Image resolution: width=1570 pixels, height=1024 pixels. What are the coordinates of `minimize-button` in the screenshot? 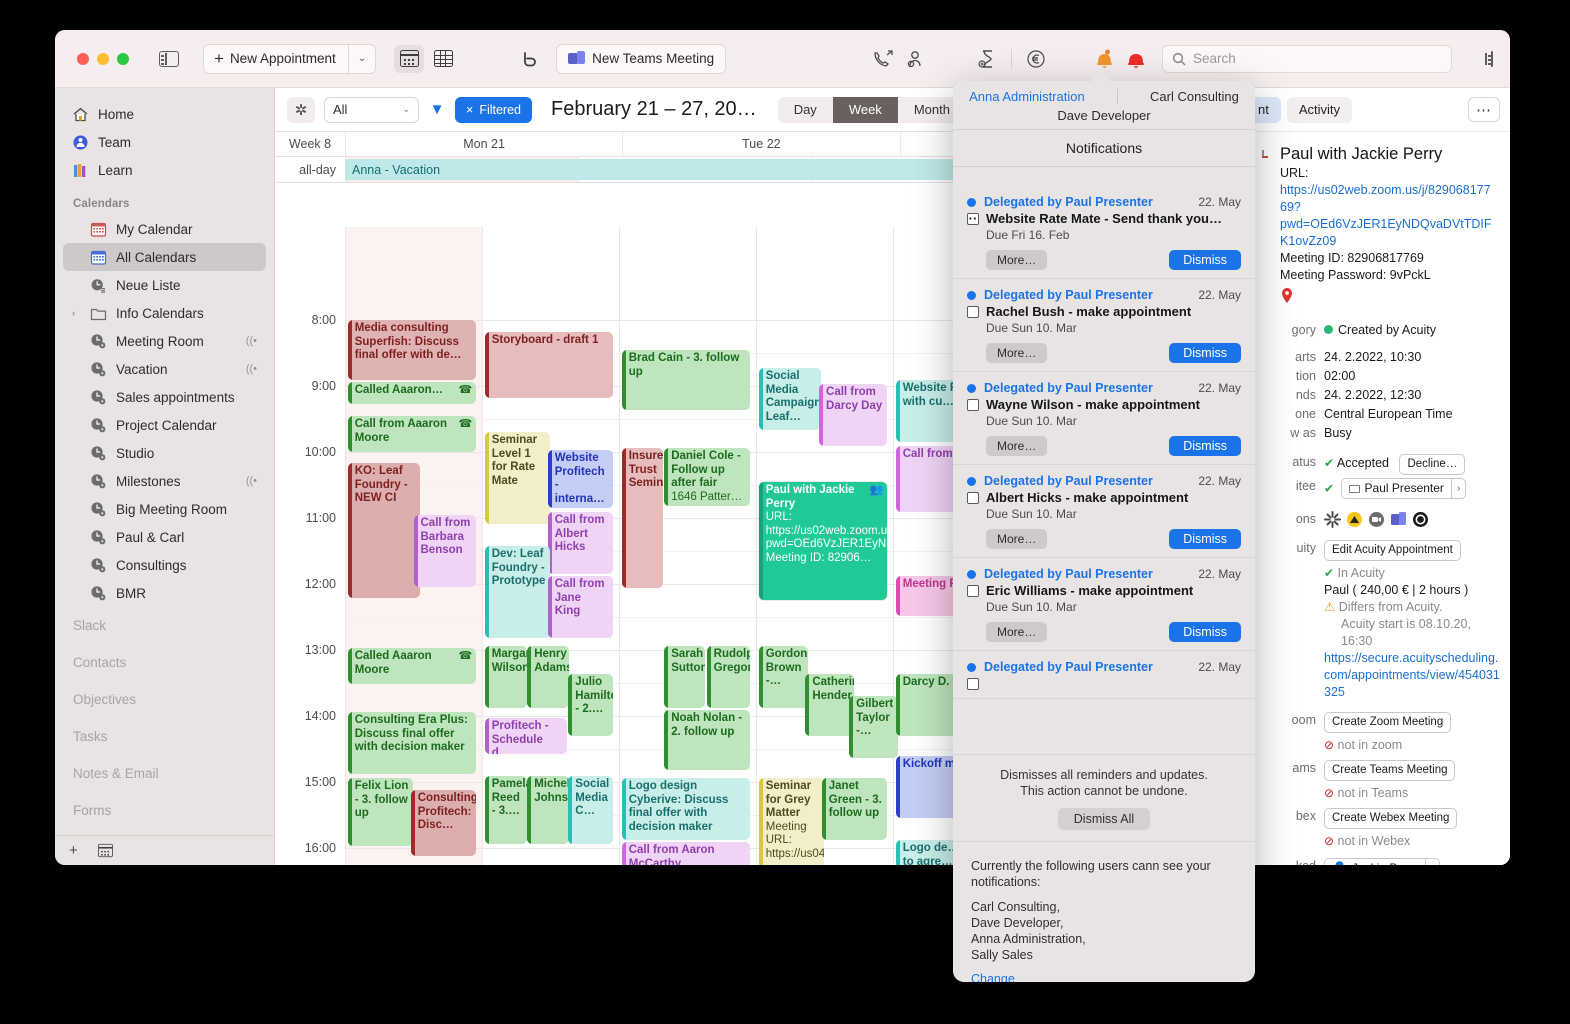 It's located at (103, 58).